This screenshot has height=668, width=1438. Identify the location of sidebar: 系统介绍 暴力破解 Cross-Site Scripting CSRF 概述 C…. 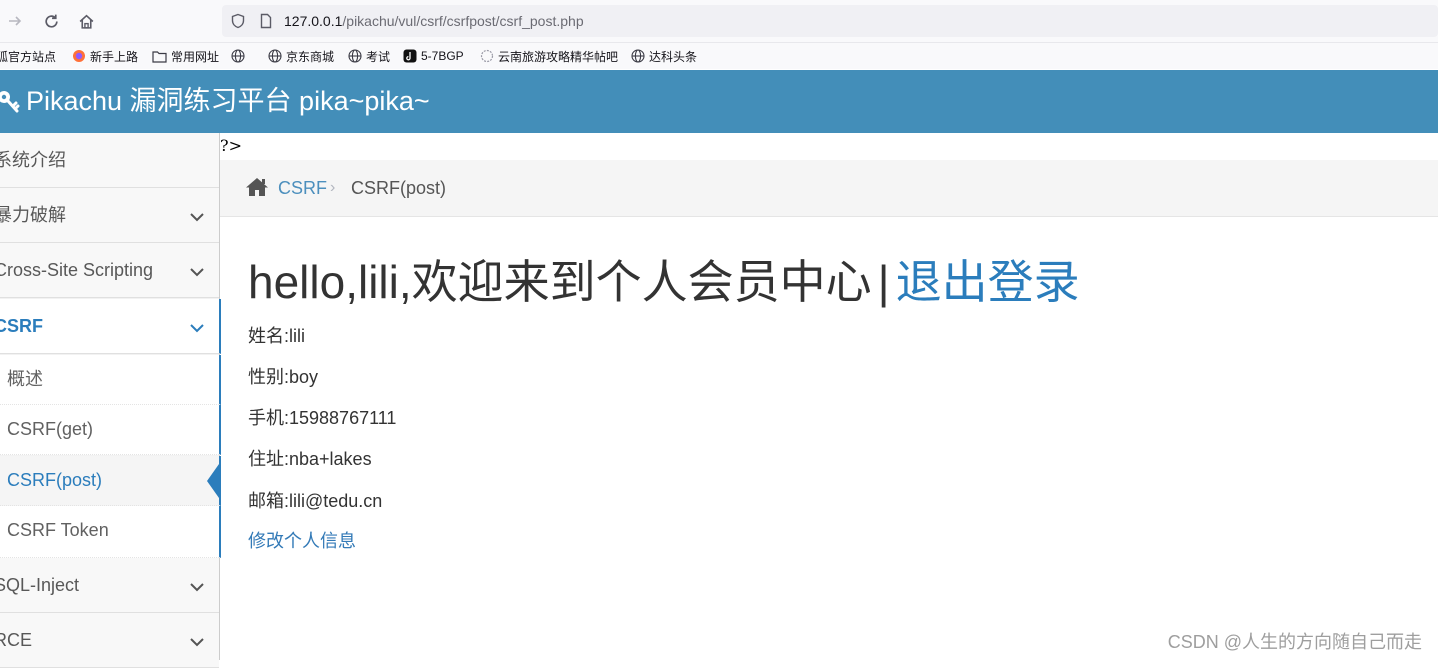
(110, 400).